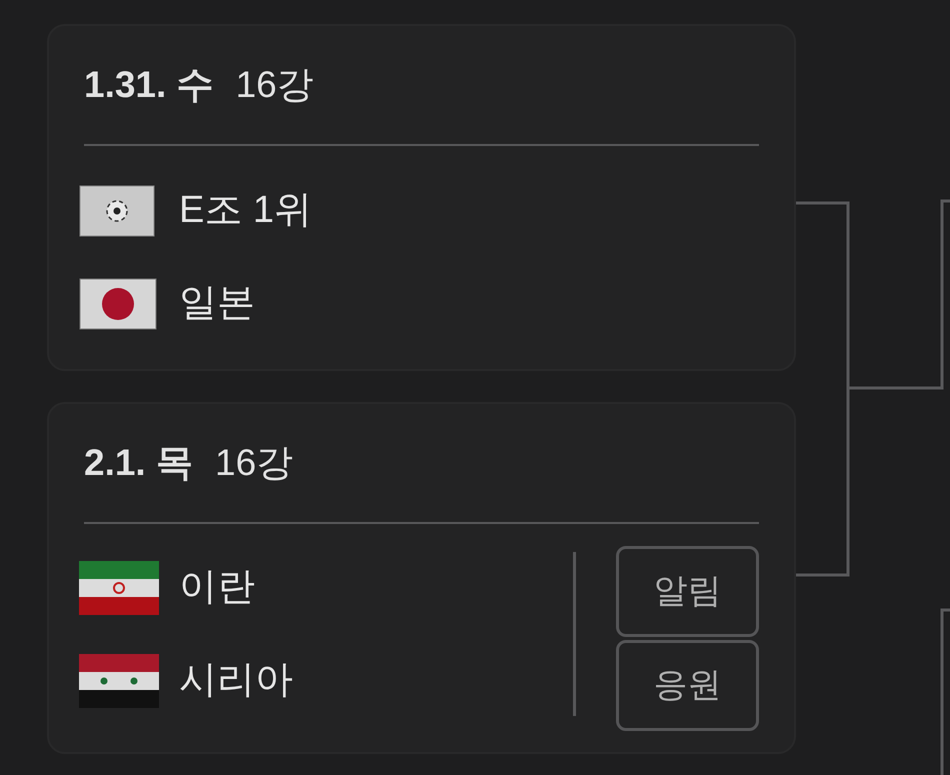  What do you see at coordinates (236, 680) in the screenshot?
I see `team-name: 시리아` at bounding box center [236, 680].